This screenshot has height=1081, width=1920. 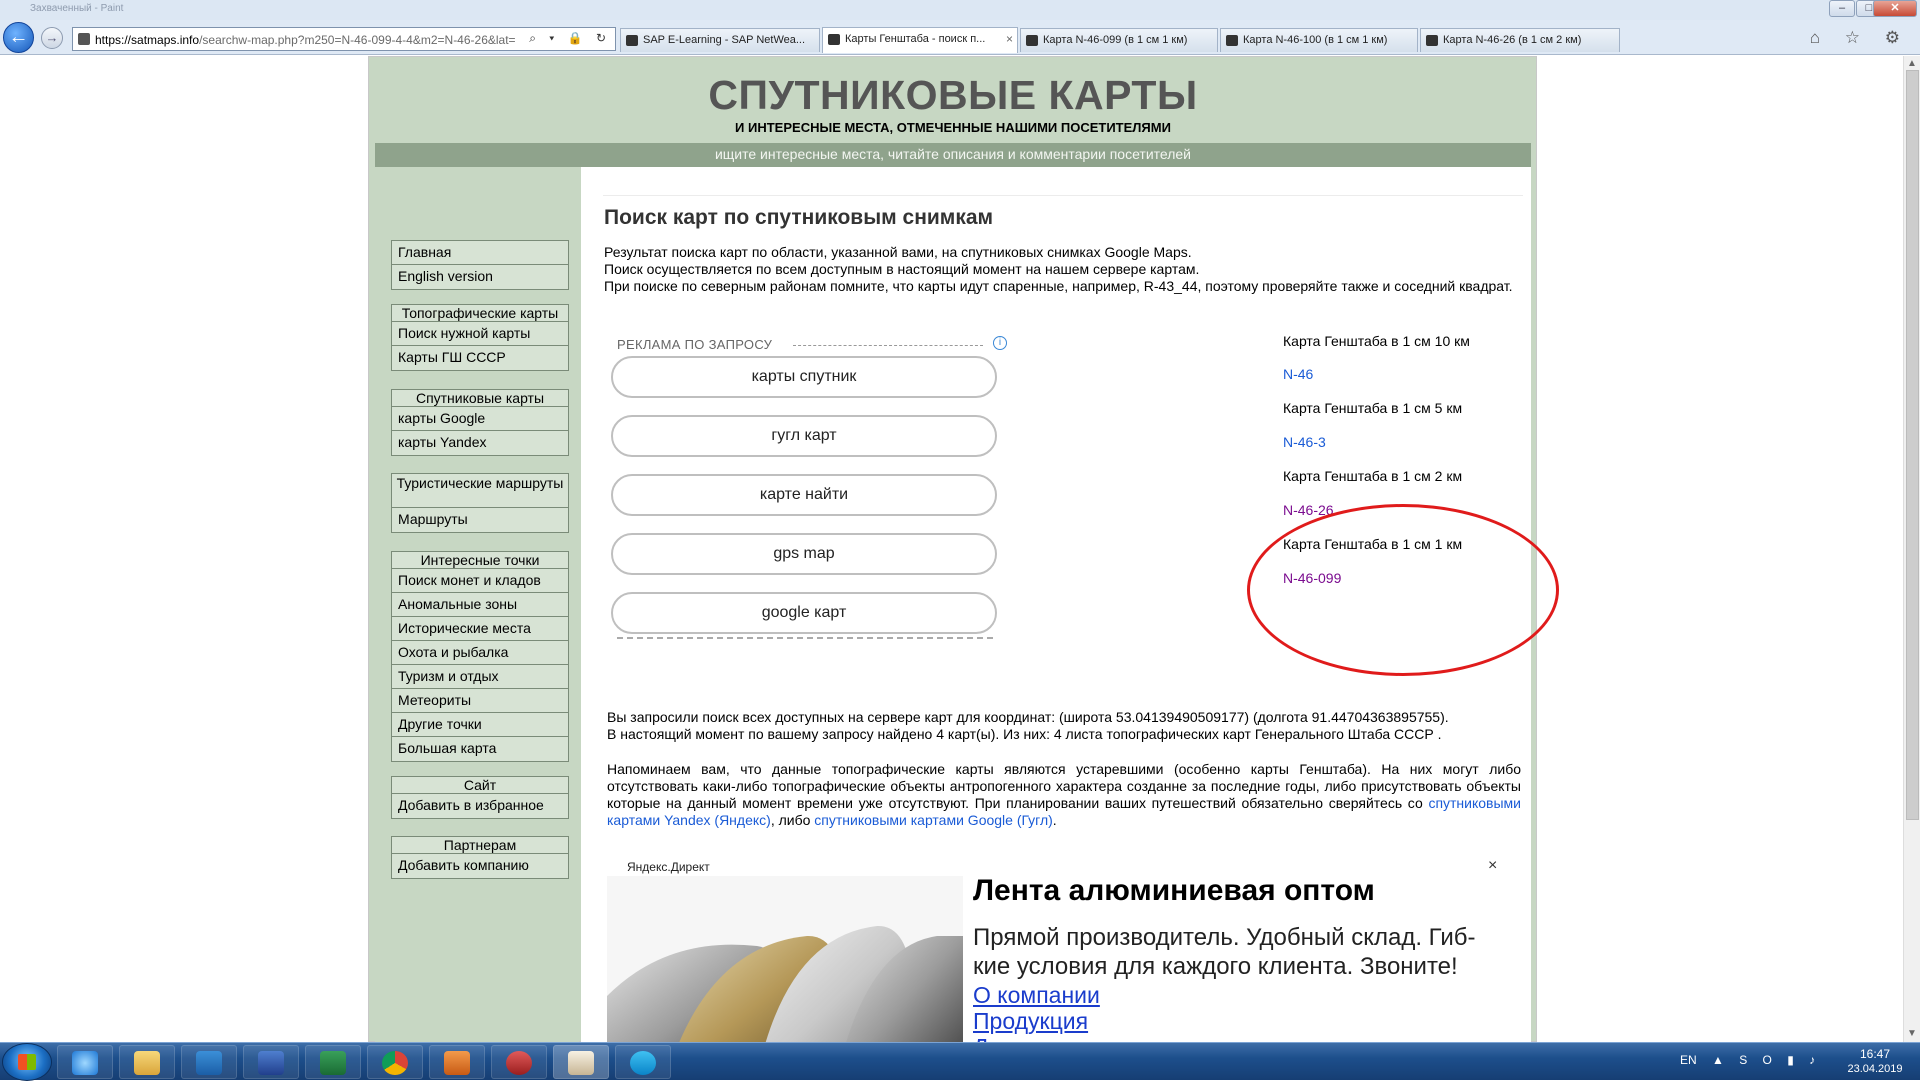 What do you see at coordinates (480, 581) in the screenshot?
I see `menu-item-coins: Поиск монет и кладов` at bounding box center [480, 581].